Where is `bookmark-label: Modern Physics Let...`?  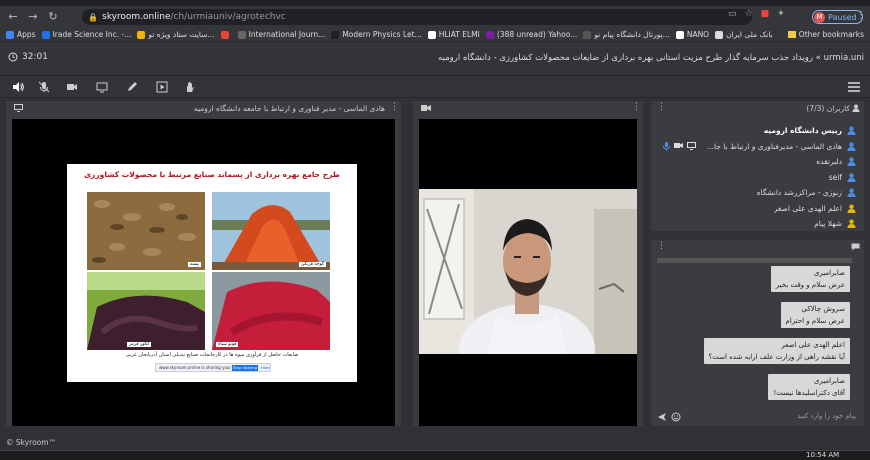 bookmark-label: Modern Physics Let... is located at coordinates (382, 34).